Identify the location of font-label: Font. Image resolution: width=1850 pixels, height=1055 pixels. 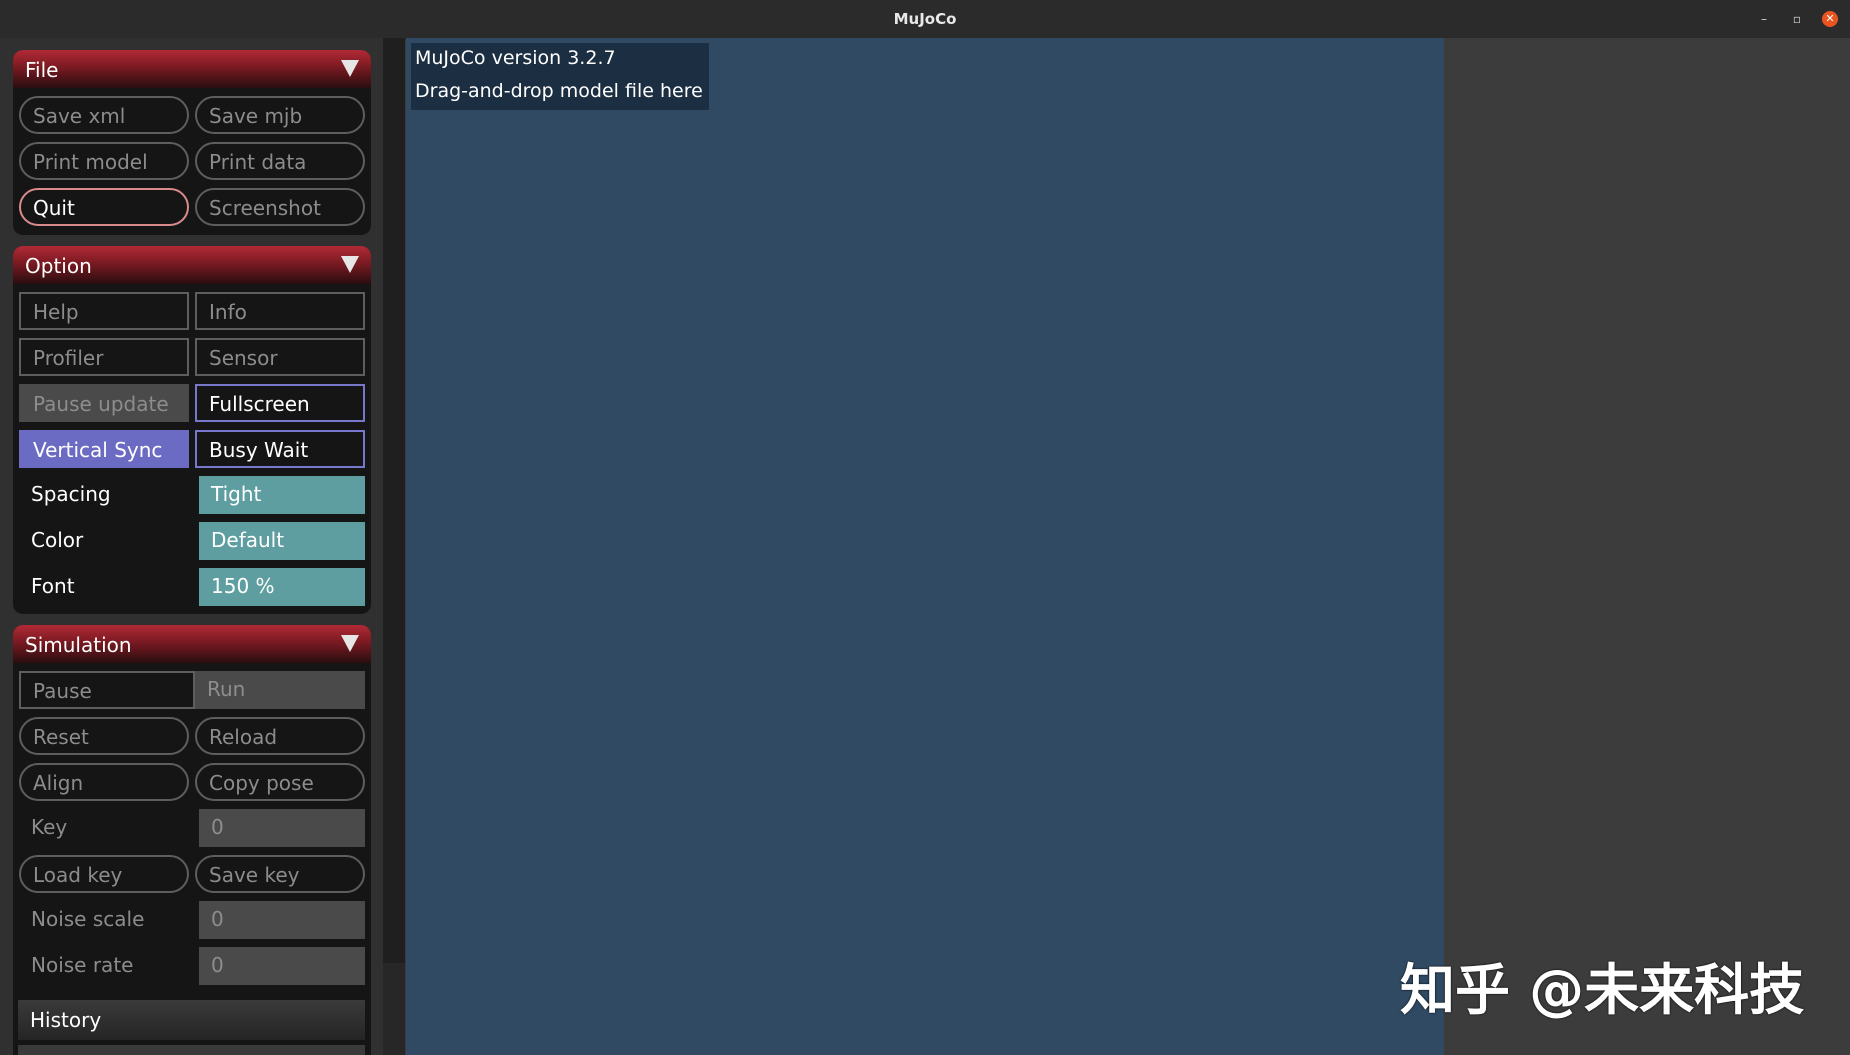
(53, 586).